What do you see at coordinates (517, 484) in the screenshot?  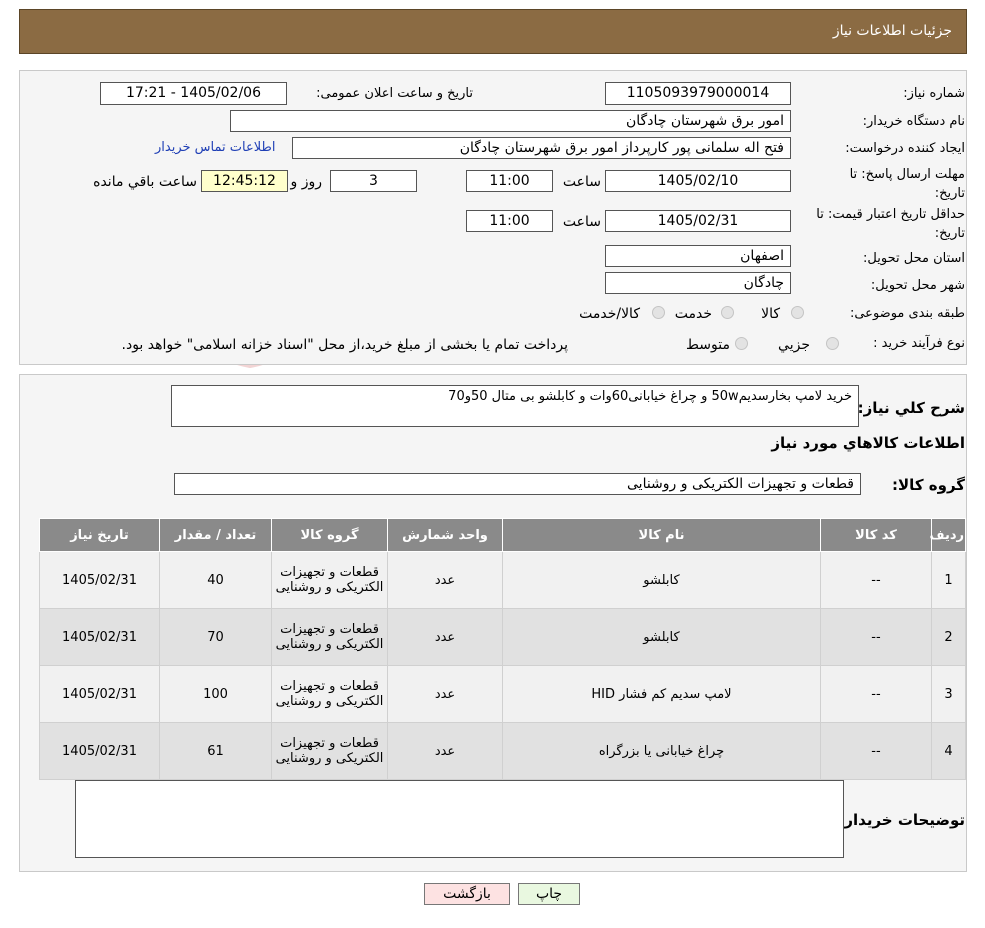 I see `goods-group-field: قطعات و تجهیزات الکتریکی و روشنایی` at bounding box center [517, 484].